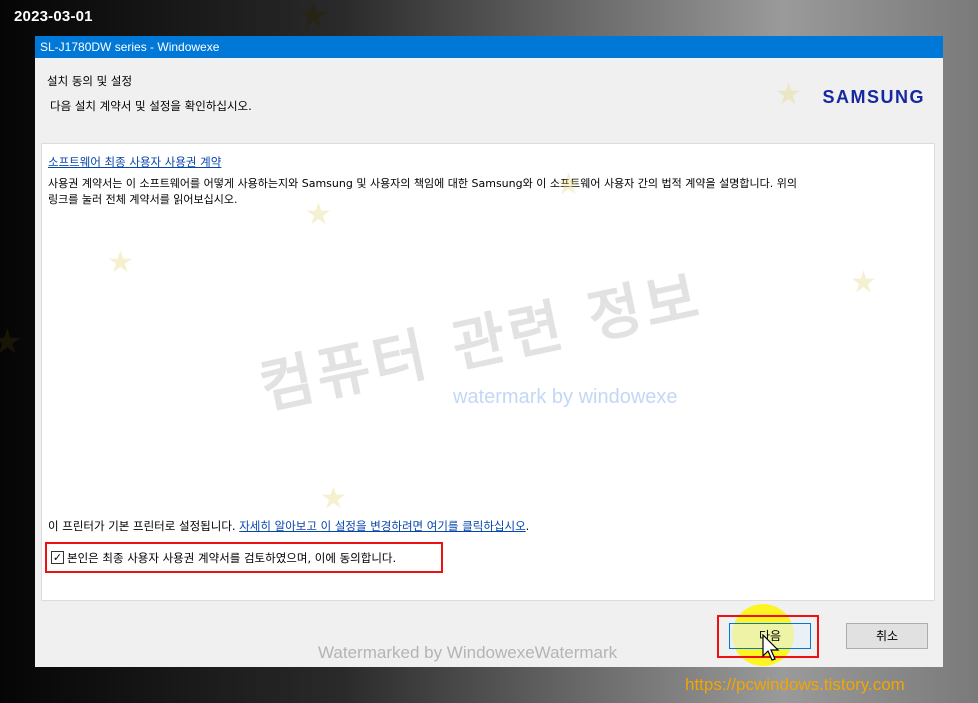 The width and height of the screenshot is (978, 703). I want to click on agree-label: 본인은 최종 사용자 사용권 계약서를 검토하였으며, 이에 동의합니다., so click(231, 558).